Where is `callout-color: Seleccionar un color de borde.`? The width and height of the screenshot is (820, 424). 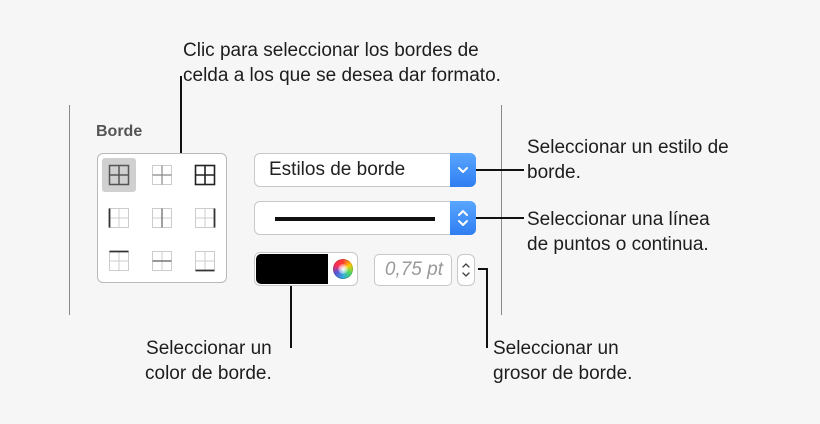
callout-color: Seleccionar un color de borde. is located at coordinates (208, 361).